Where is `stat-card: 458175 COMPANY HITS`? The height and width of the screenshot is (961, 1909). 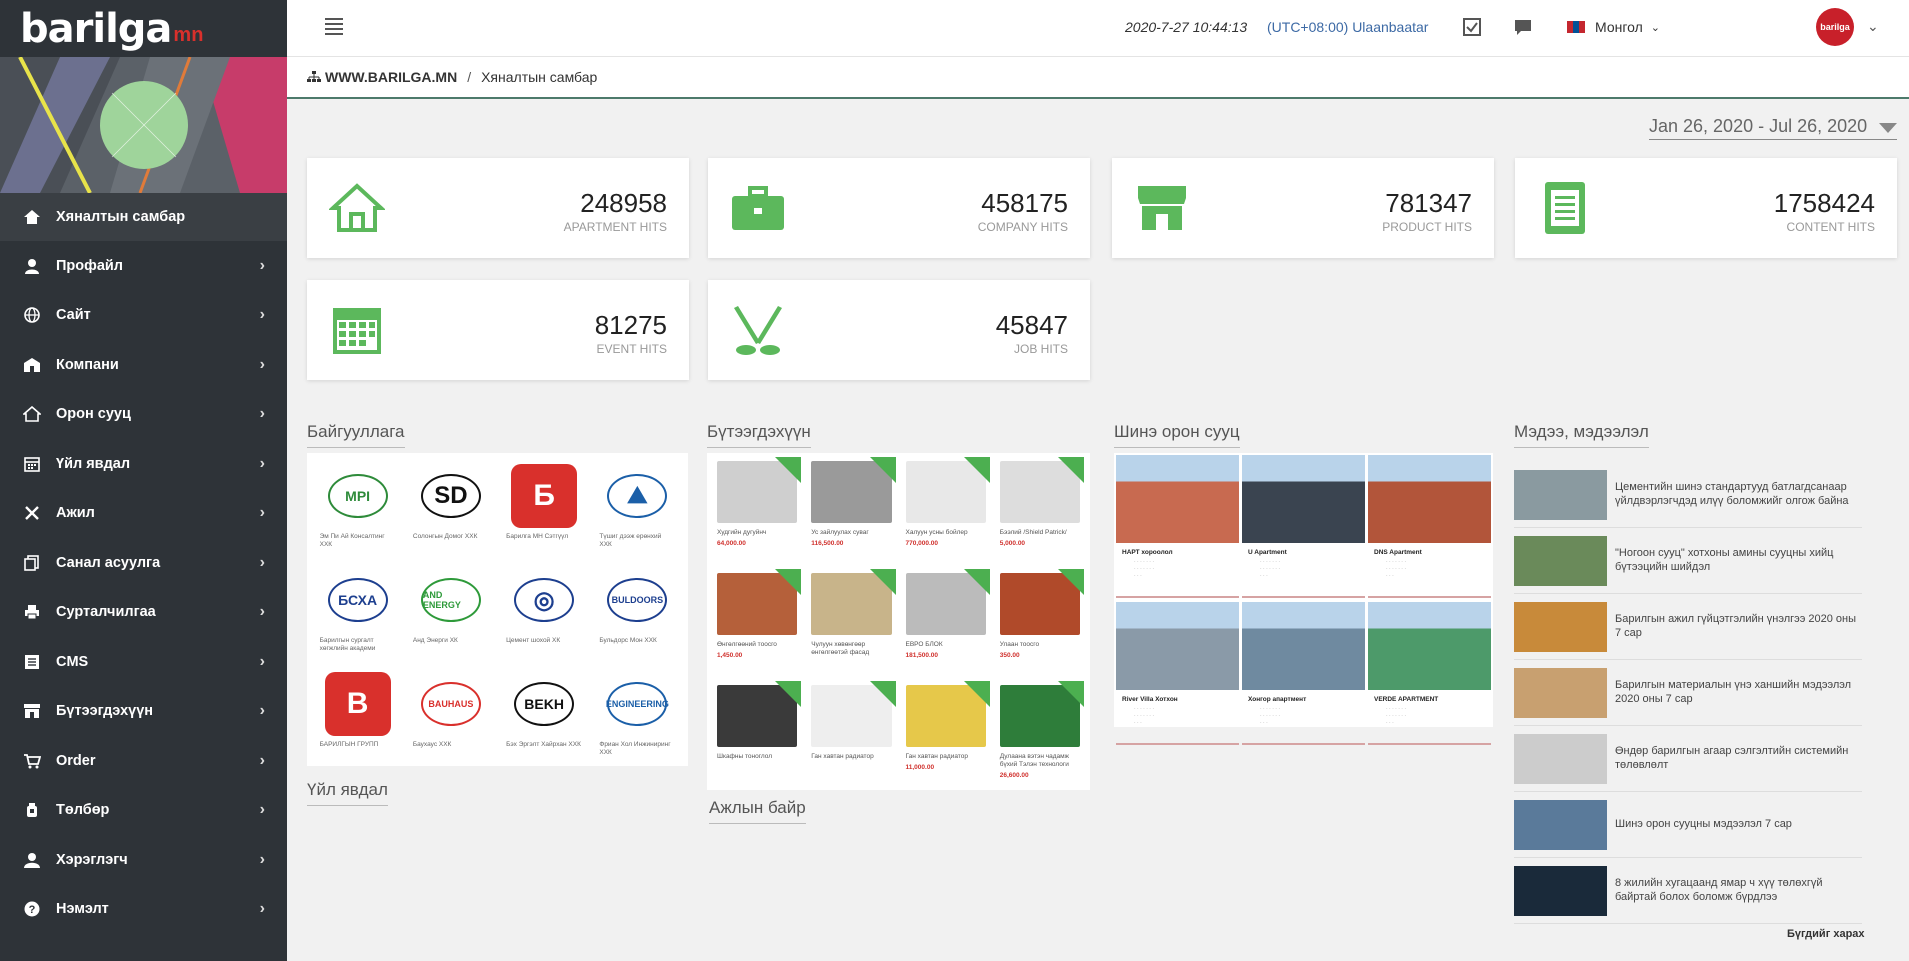 stat-card: 458175 COMPANY HITS is located at coordinates (899, 208).